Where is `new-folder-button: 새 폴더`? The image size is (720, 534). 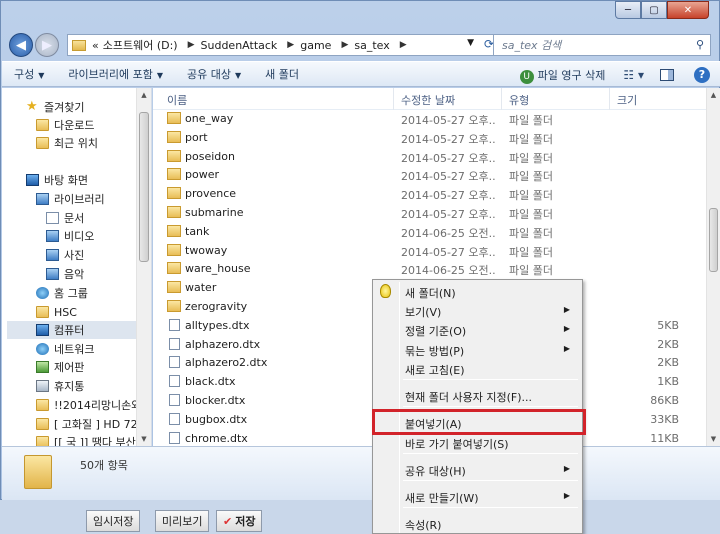 new-folder-button: 새 폴더 is located at coordinates (282, 74).